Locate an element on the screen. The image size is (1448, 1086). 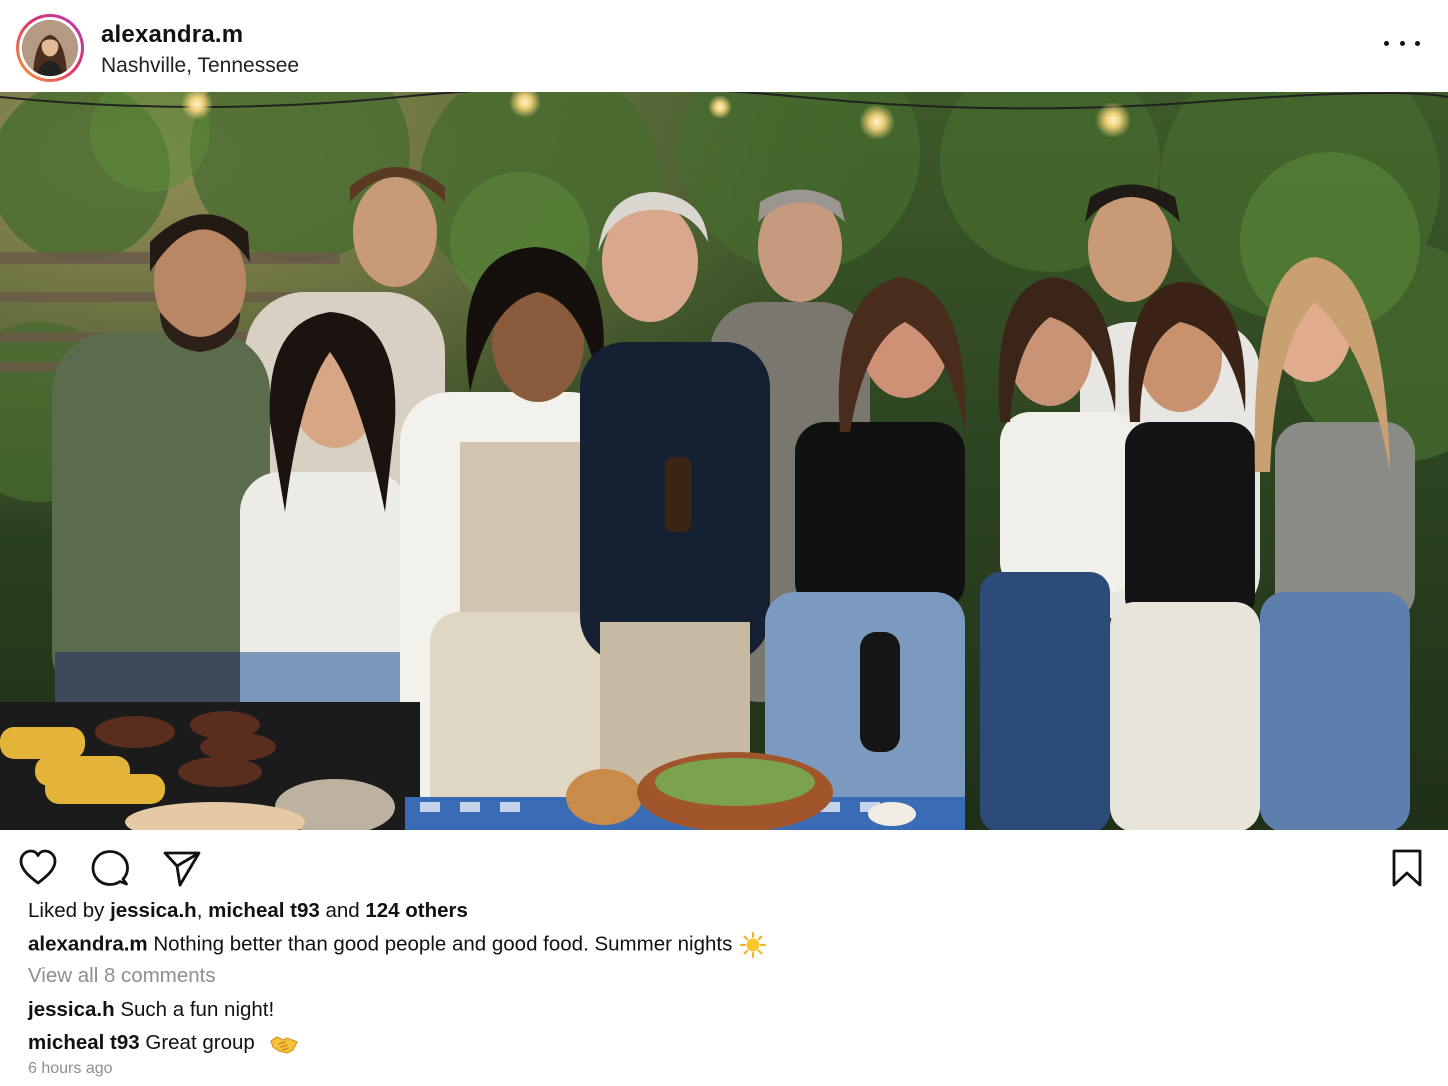
comment-text: Such a fun night! is located at coordinates (197, 1009).